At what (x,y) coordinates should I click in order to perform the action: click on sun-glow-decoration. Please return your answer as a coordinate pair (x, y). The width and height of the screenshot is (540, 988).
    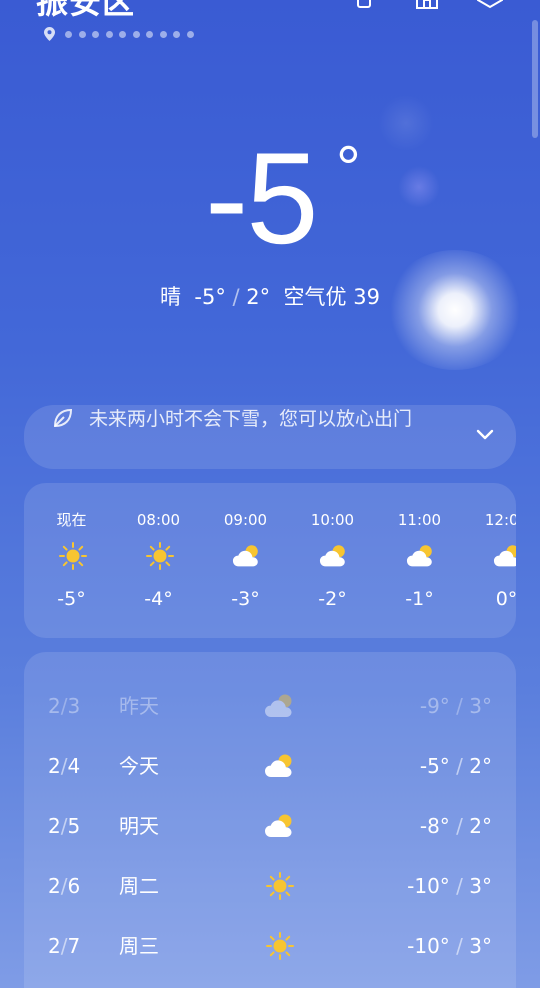
    Looking at the image, I should click on (455, 310).